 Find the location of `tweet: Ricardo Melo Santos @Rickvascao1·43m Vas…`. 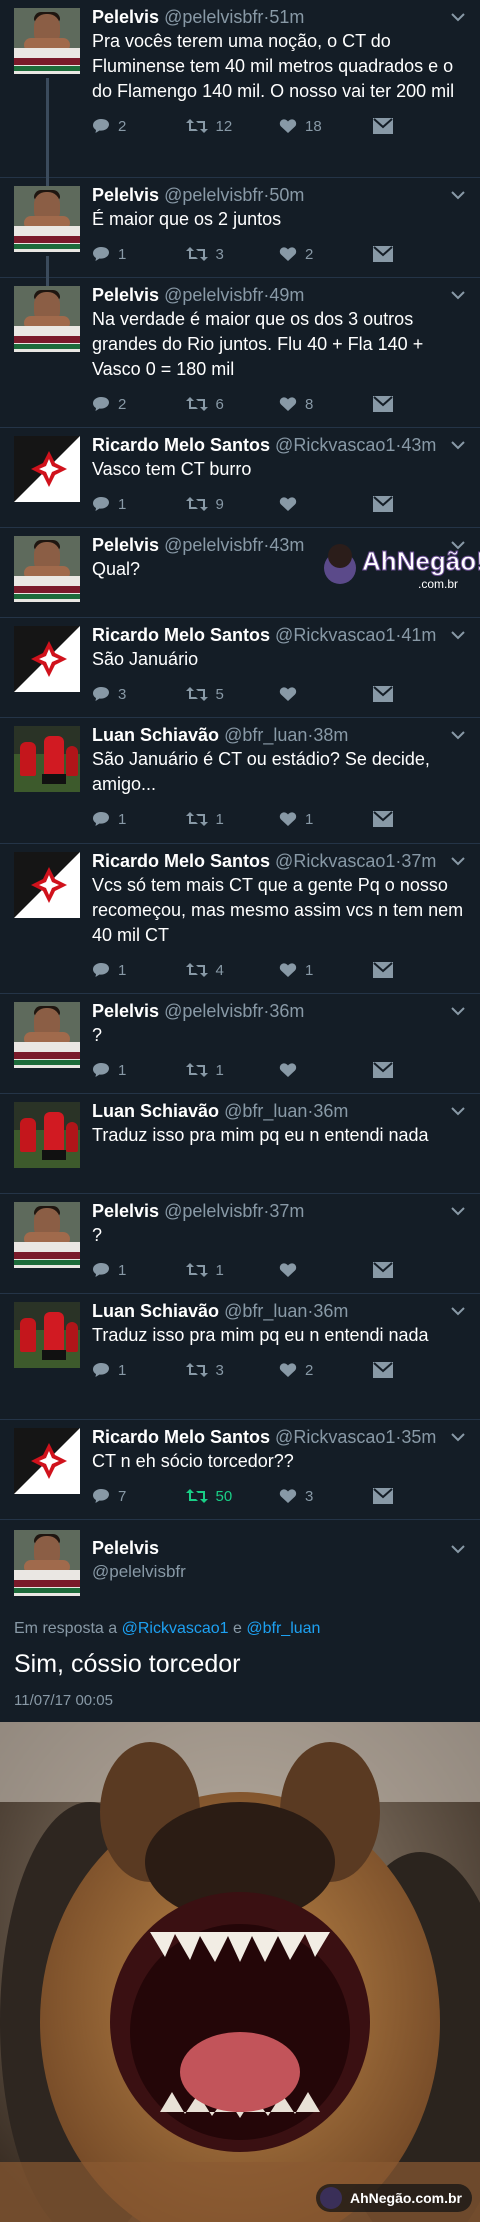

tweet: Ricardo Melo Santos @Rickvascao1·43m Vas… is located at coordinates (240, 478).